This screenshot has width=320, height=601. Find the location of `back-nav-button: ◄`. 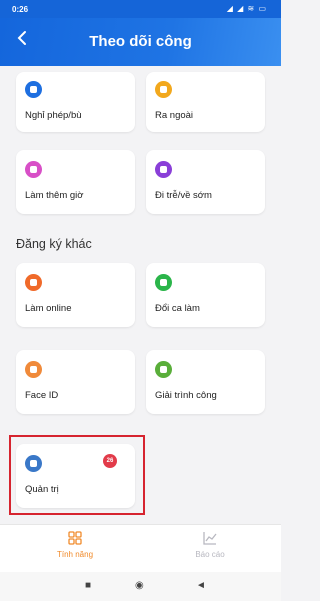

back-nav-button: ◄ is located at coordinates (201, 585).